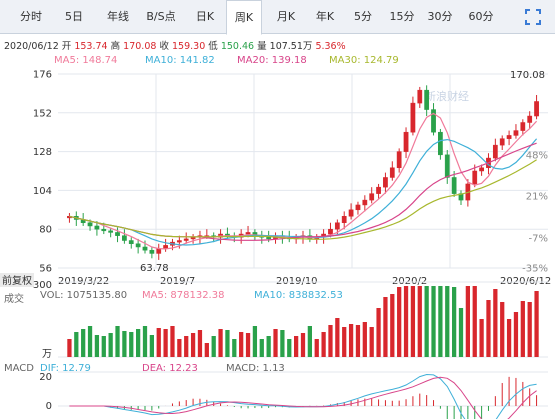  I want to click on tab-10: 30分, so click(440, 17).